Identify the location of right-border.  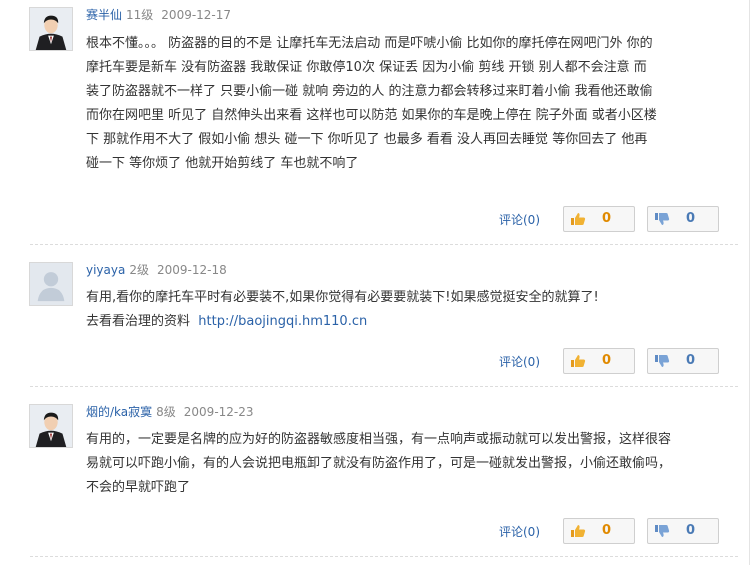
(749, 282).